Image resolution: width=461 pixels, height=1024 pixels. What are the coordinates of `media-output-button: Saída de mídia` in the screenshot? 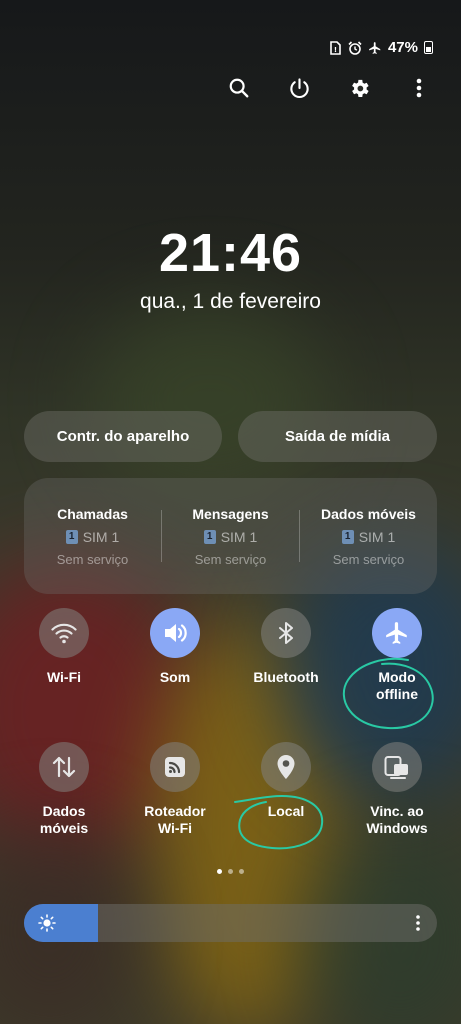 It's located at (337, 436).